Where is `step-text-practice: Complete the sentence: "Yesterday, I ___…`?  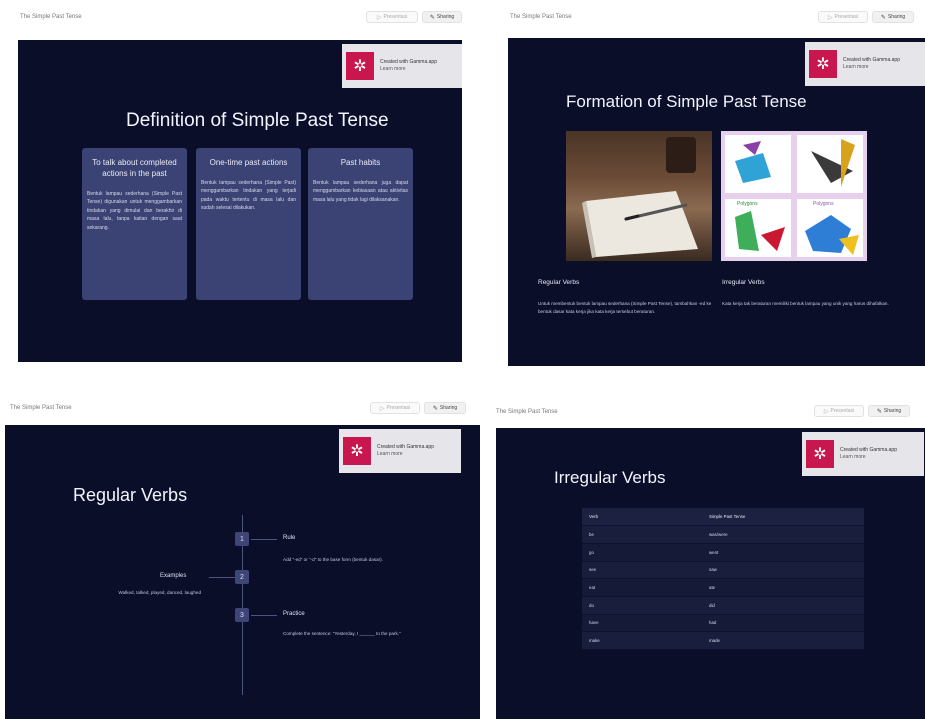
step-text-practice: Complete the sentence: "Yesterday, I ___… is located at coordinates (342, 633).